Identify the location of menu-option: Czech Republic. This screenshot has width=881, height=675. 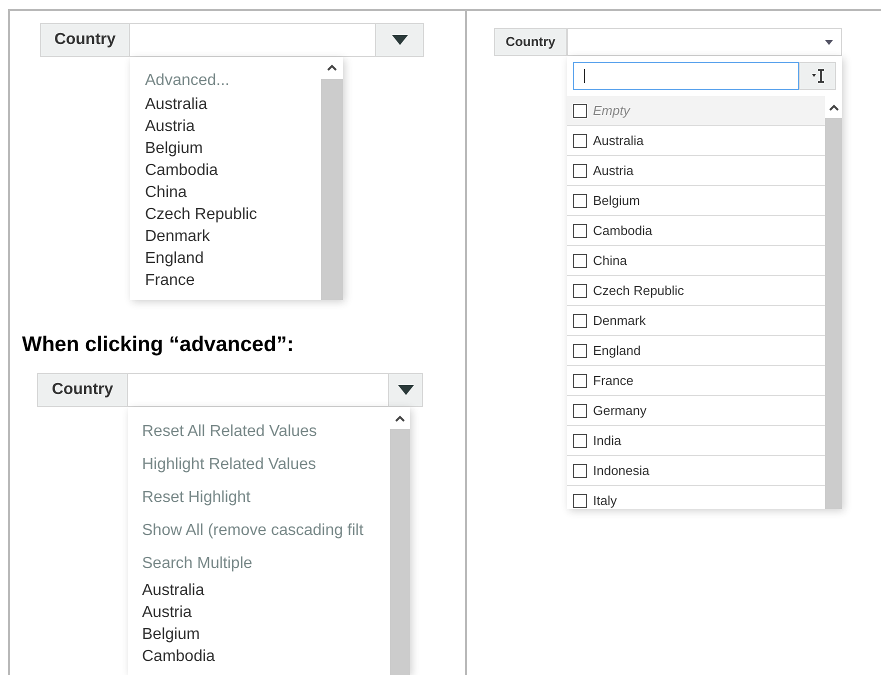
(233, 215).